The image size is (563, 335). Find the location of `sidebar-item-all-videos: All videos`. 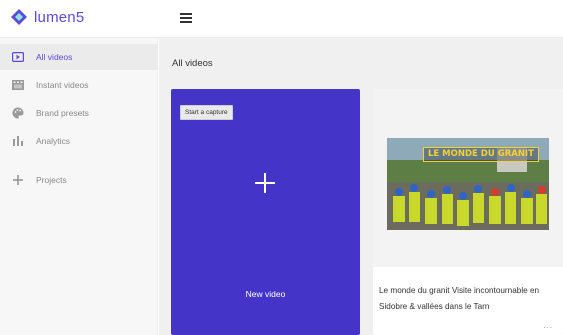

sidebar-item-all-videos: All videos is located at coordinates (79, 57).